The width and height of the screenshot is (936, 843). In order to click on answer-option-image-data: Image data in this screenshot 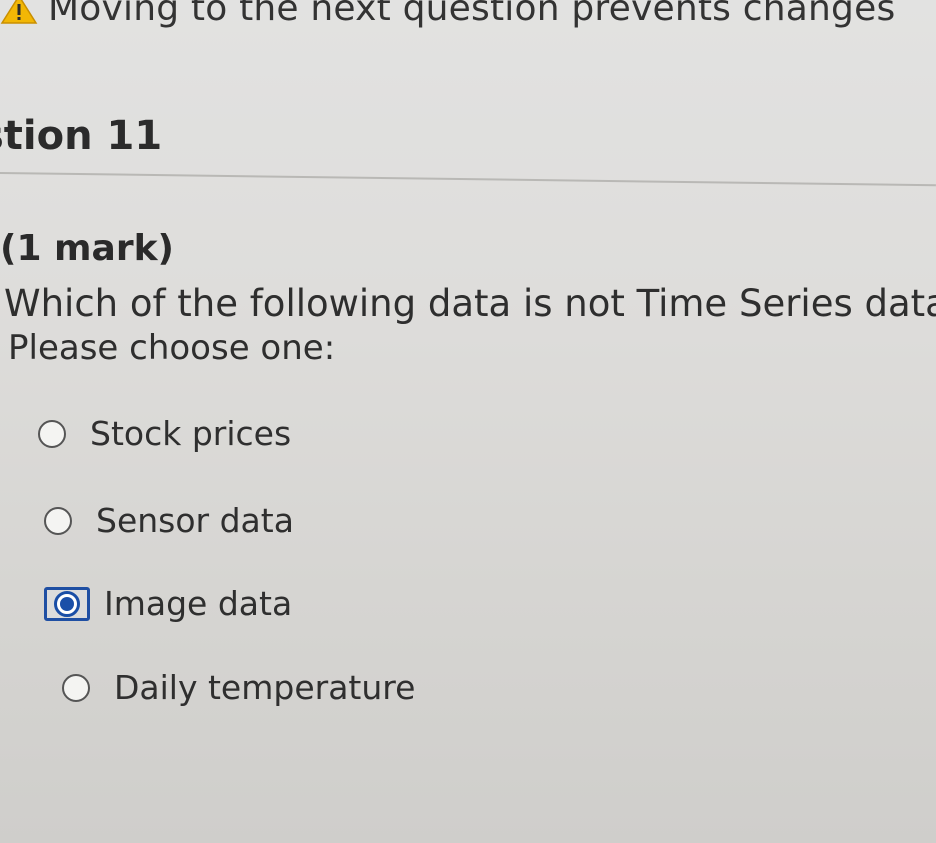, I will do `click(168, 603)`.